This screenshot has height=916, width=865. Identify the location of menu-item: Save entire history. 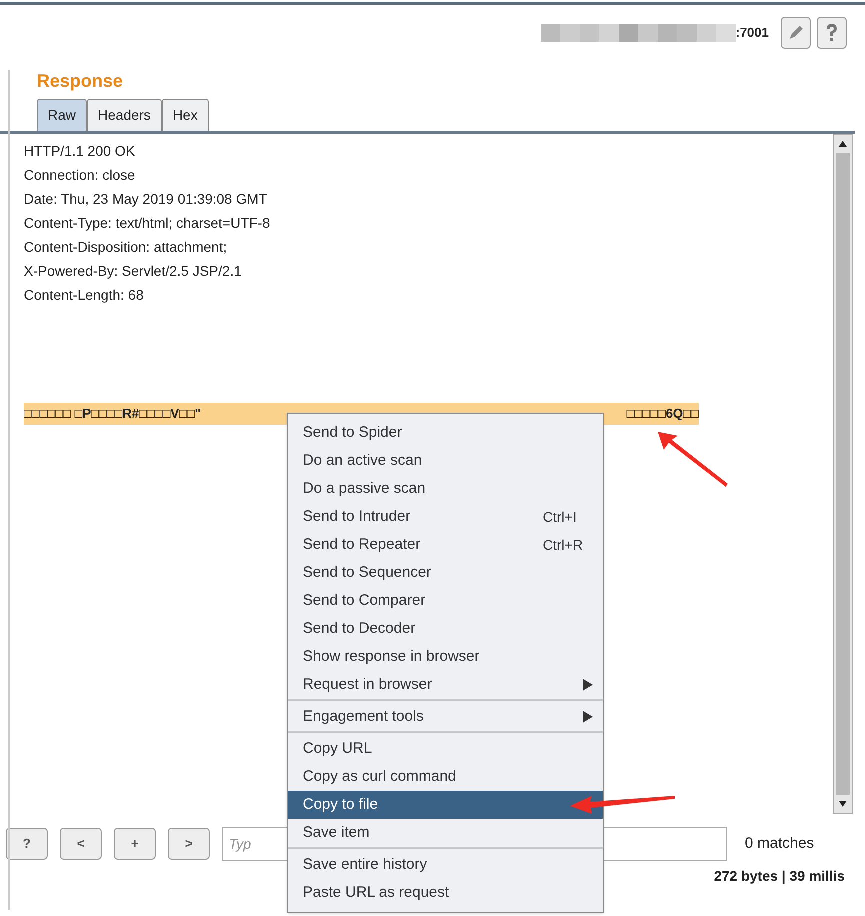
(445, 865).